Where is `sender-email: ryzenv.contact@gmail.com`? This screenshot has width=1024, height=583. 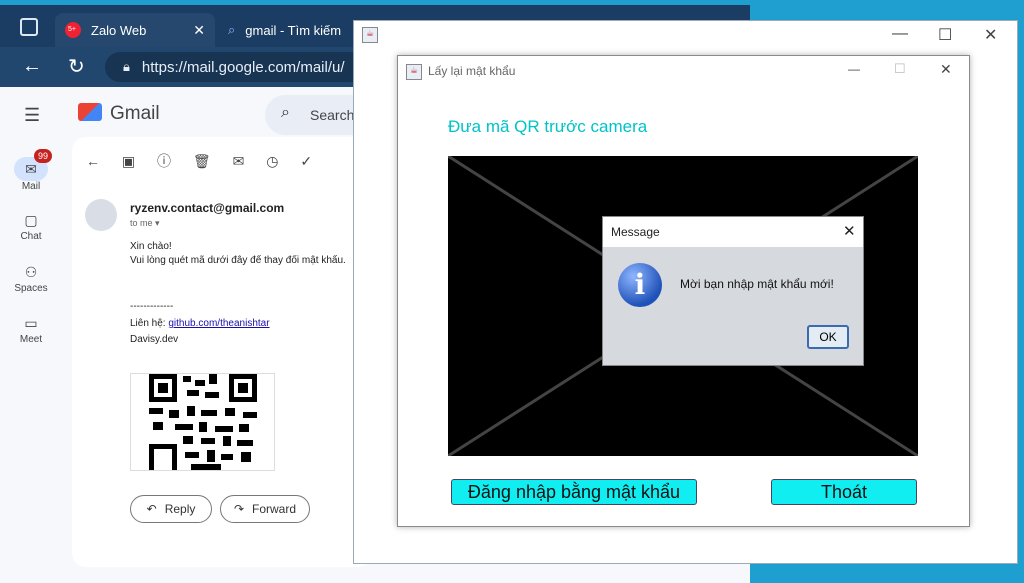 sender-email: ryzenv.contact@gmail.com is located at coordinates (207, 208).